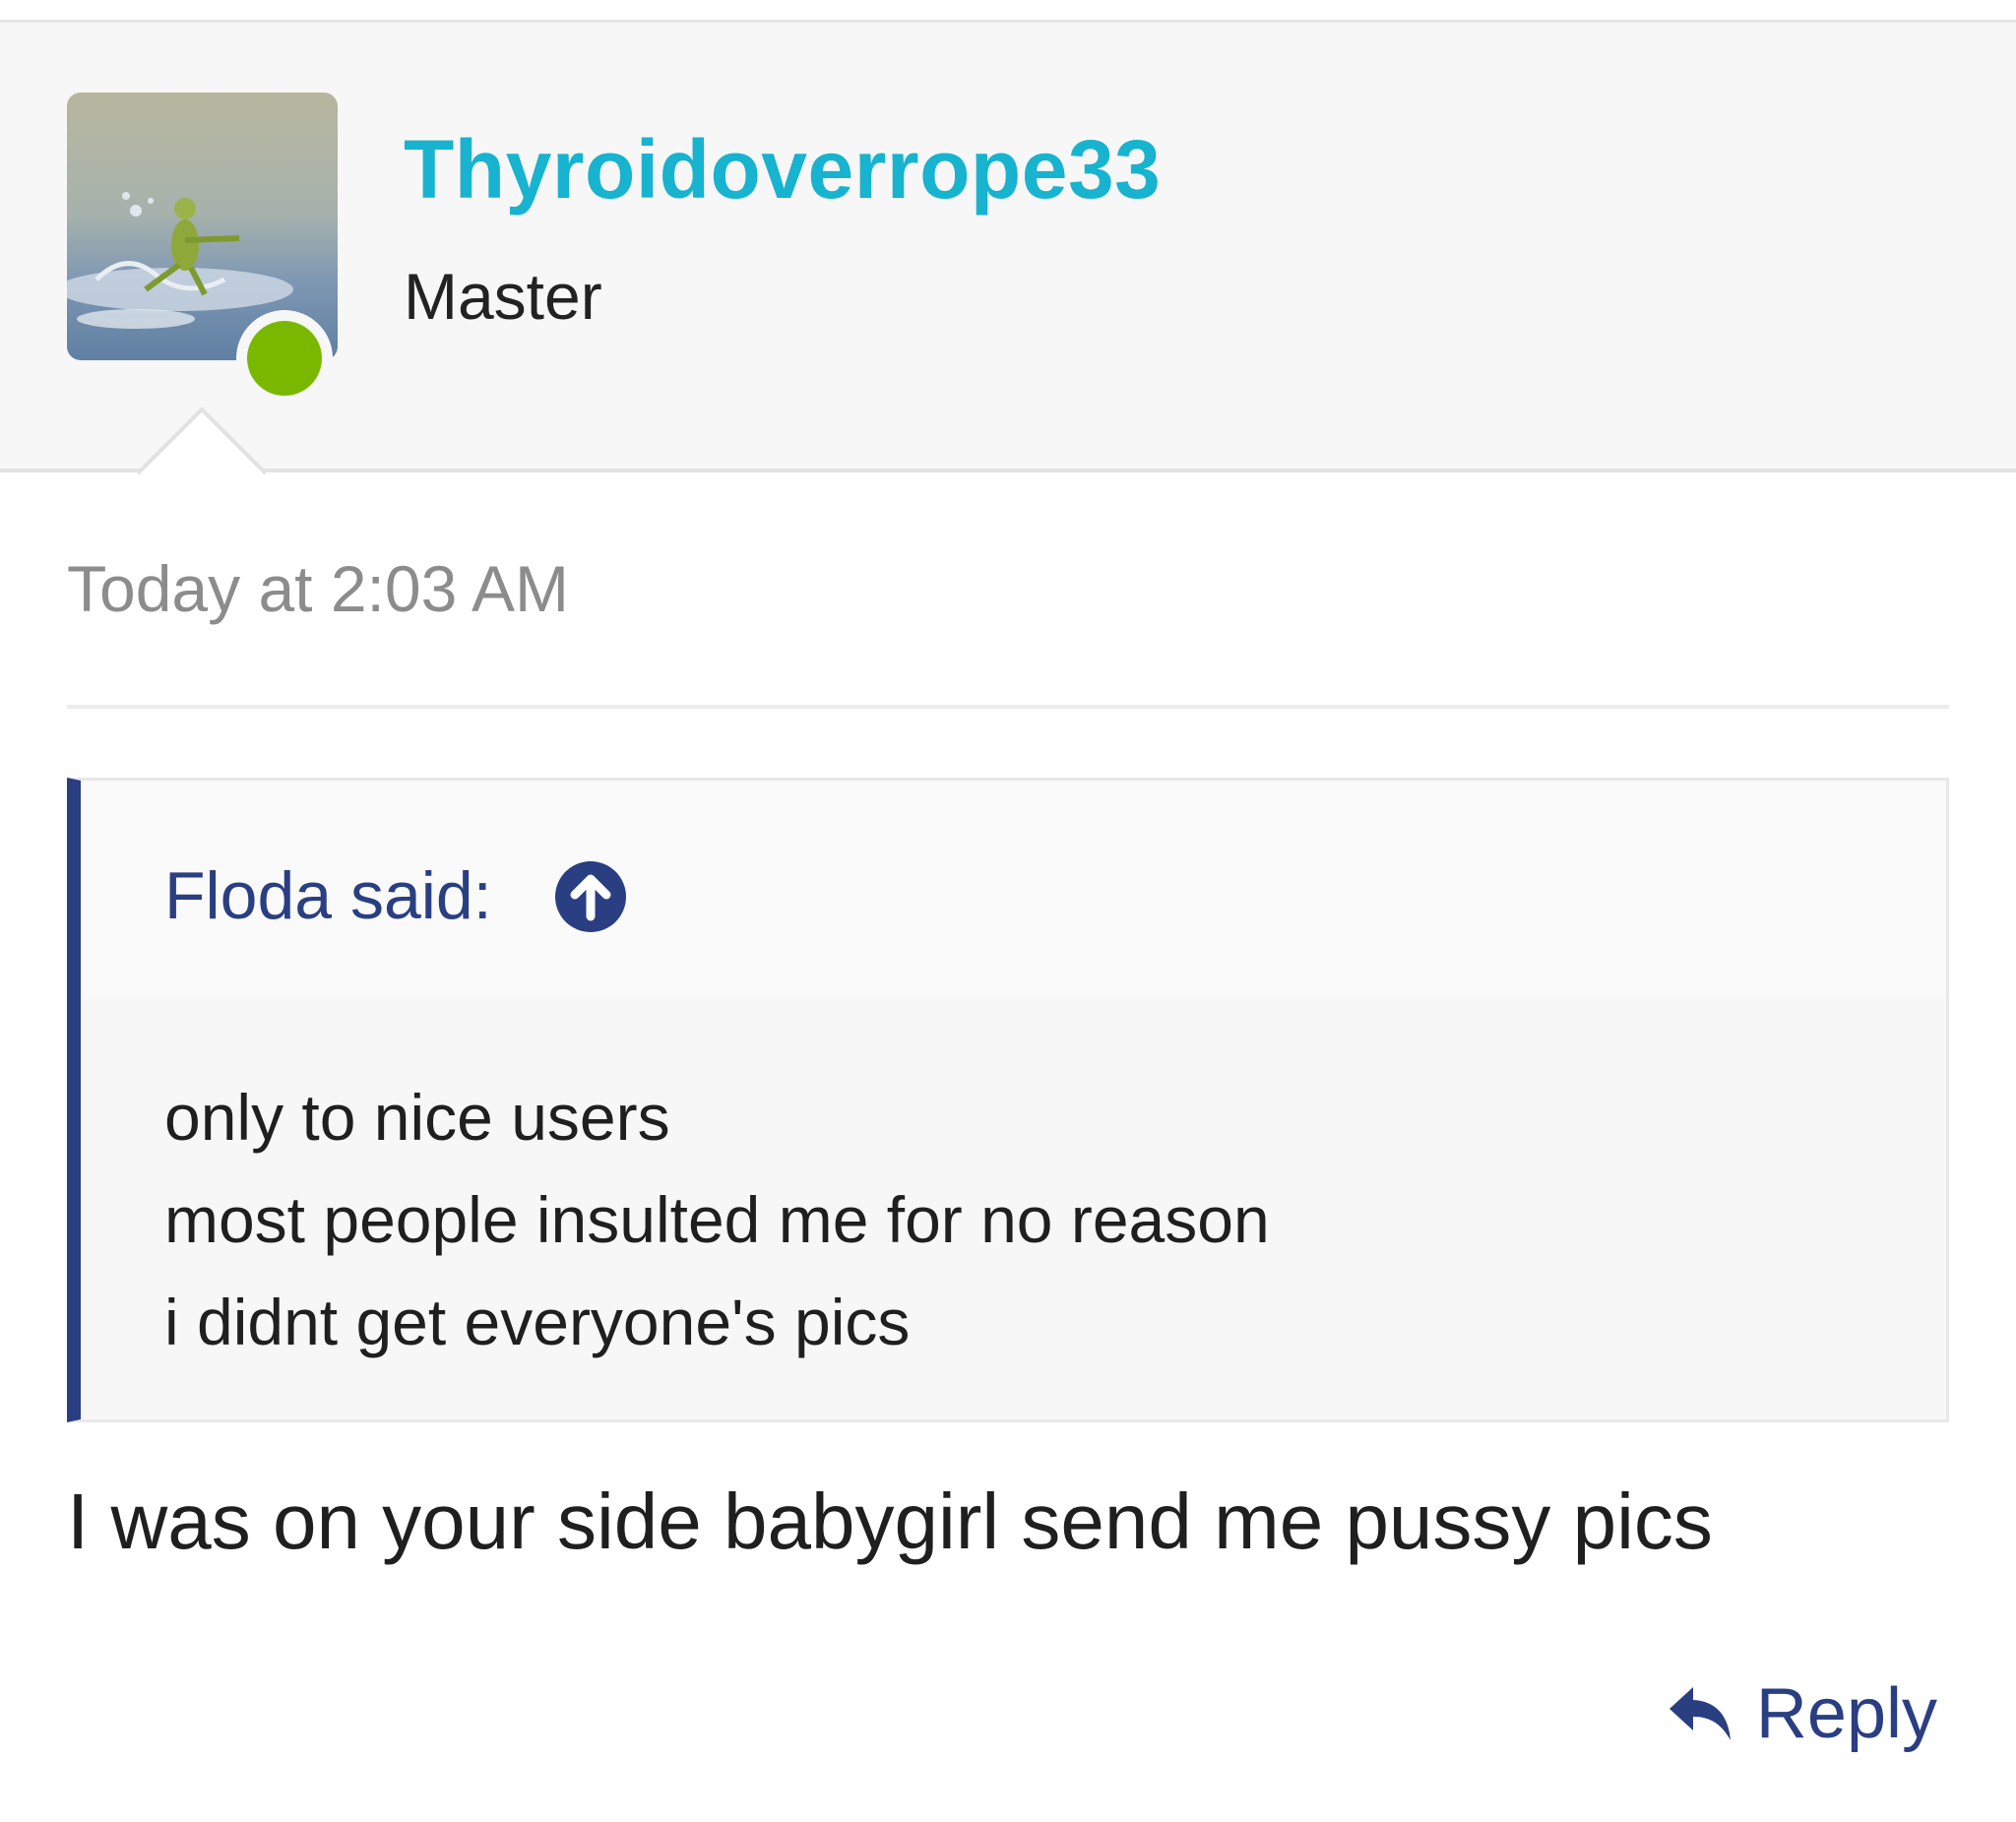 This screenshot has width=2016, height=1822. Describe the element at coordinates (284, 358) in the screenshot. I see `online-status-dot` at that location.